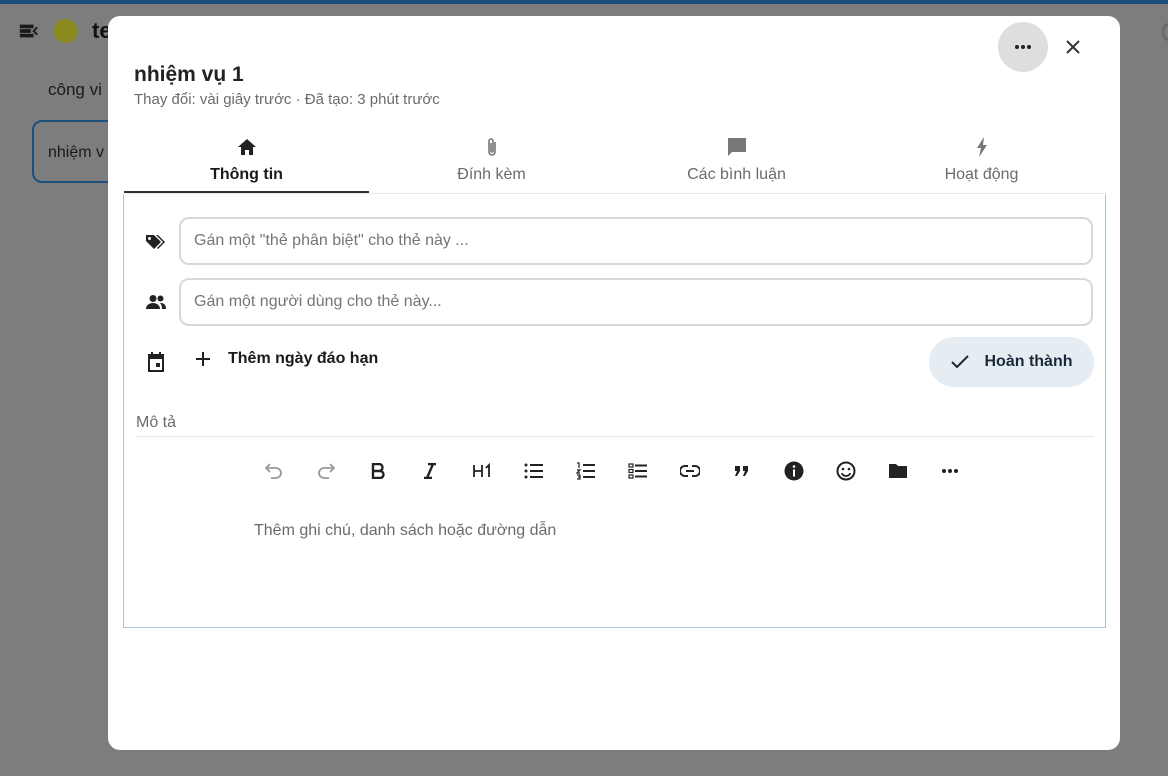  I want to click on tab-info: Thông tin, so click(246, 160).